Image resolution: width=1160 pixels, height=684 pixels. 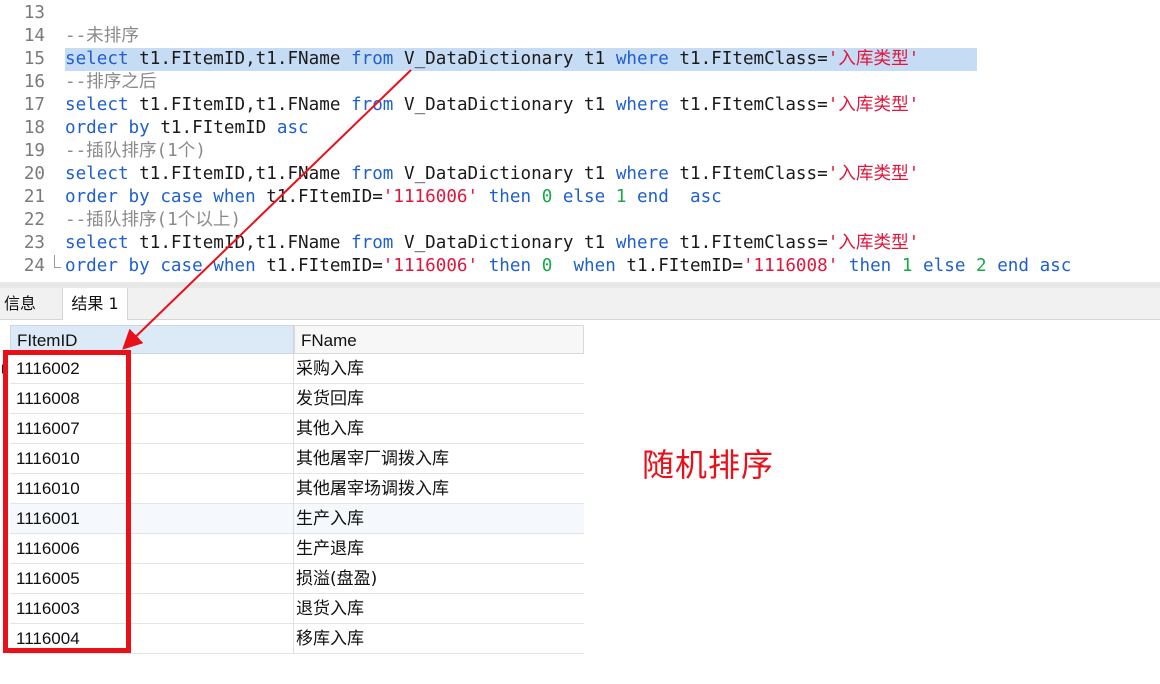 What do you see at coordinates (580, 220) in the screenshot?
I see `code-line: 22 --插队排序(1个以上)` at bounding box center [580, 220].